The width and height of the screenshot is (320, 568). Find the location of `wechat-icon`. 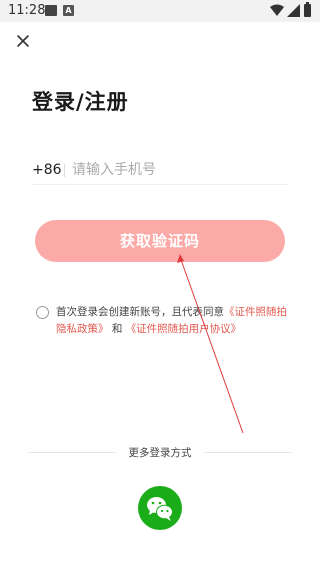

wechat-icon is located at coordinates (160, 509).